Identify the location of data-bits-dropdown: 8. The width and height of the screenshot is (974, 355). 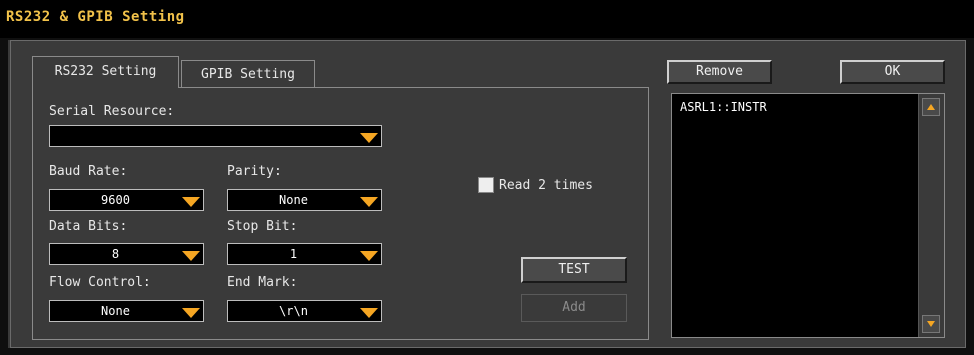
(126, 254).